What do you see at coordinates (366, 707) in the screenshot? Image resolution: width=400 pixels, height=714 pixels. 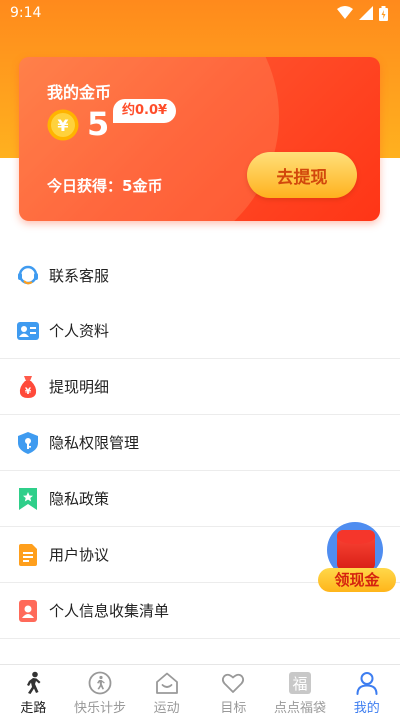 I see `nav-label: 我的` at bounding box center [366, 707].